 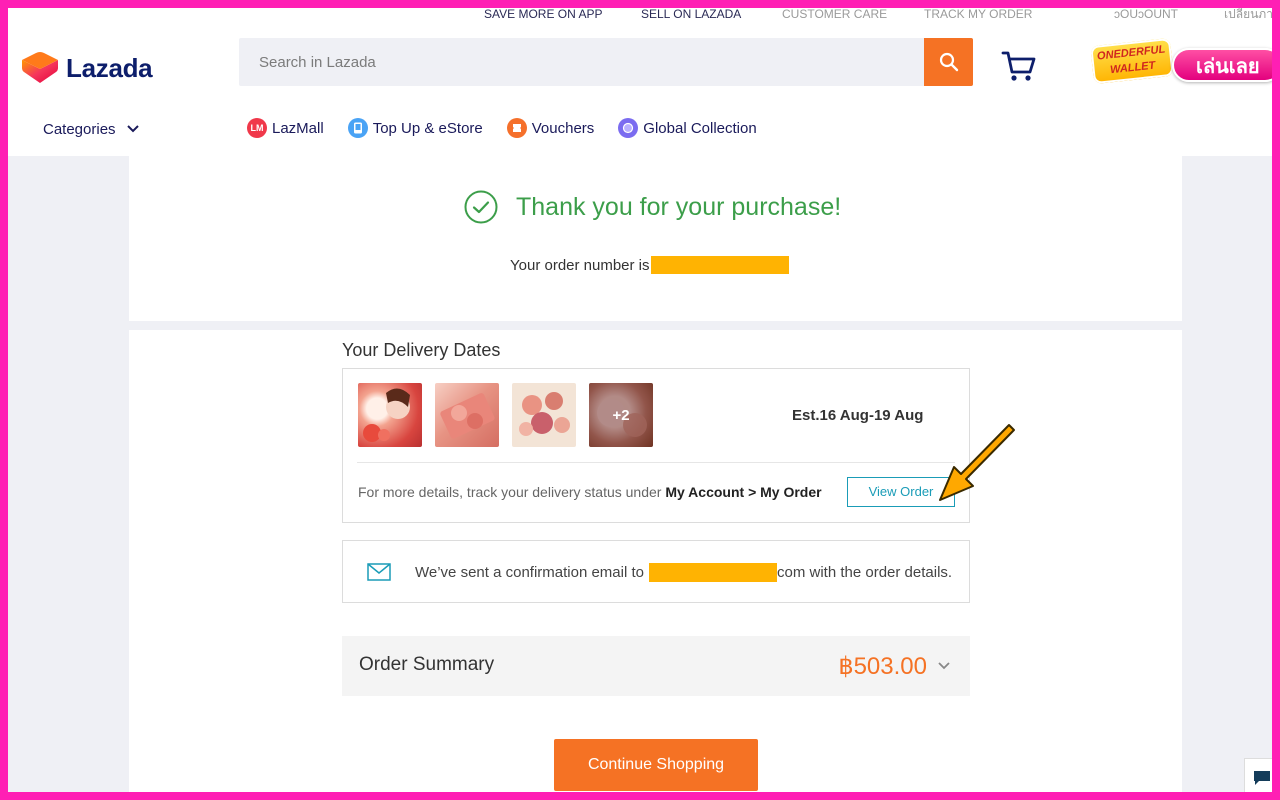 What do you see at coordinates (357, 128) in the screenshot?
I see `topup-icon` at bounding box center [357, 128].